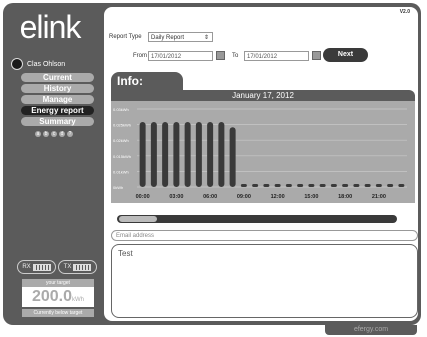 The height and width of the screenshot is (337, 427). What do you see at coordinates (58, 313) in the screenshot?
I see `target-status: Currently below target` at bounding box center [58, 313].